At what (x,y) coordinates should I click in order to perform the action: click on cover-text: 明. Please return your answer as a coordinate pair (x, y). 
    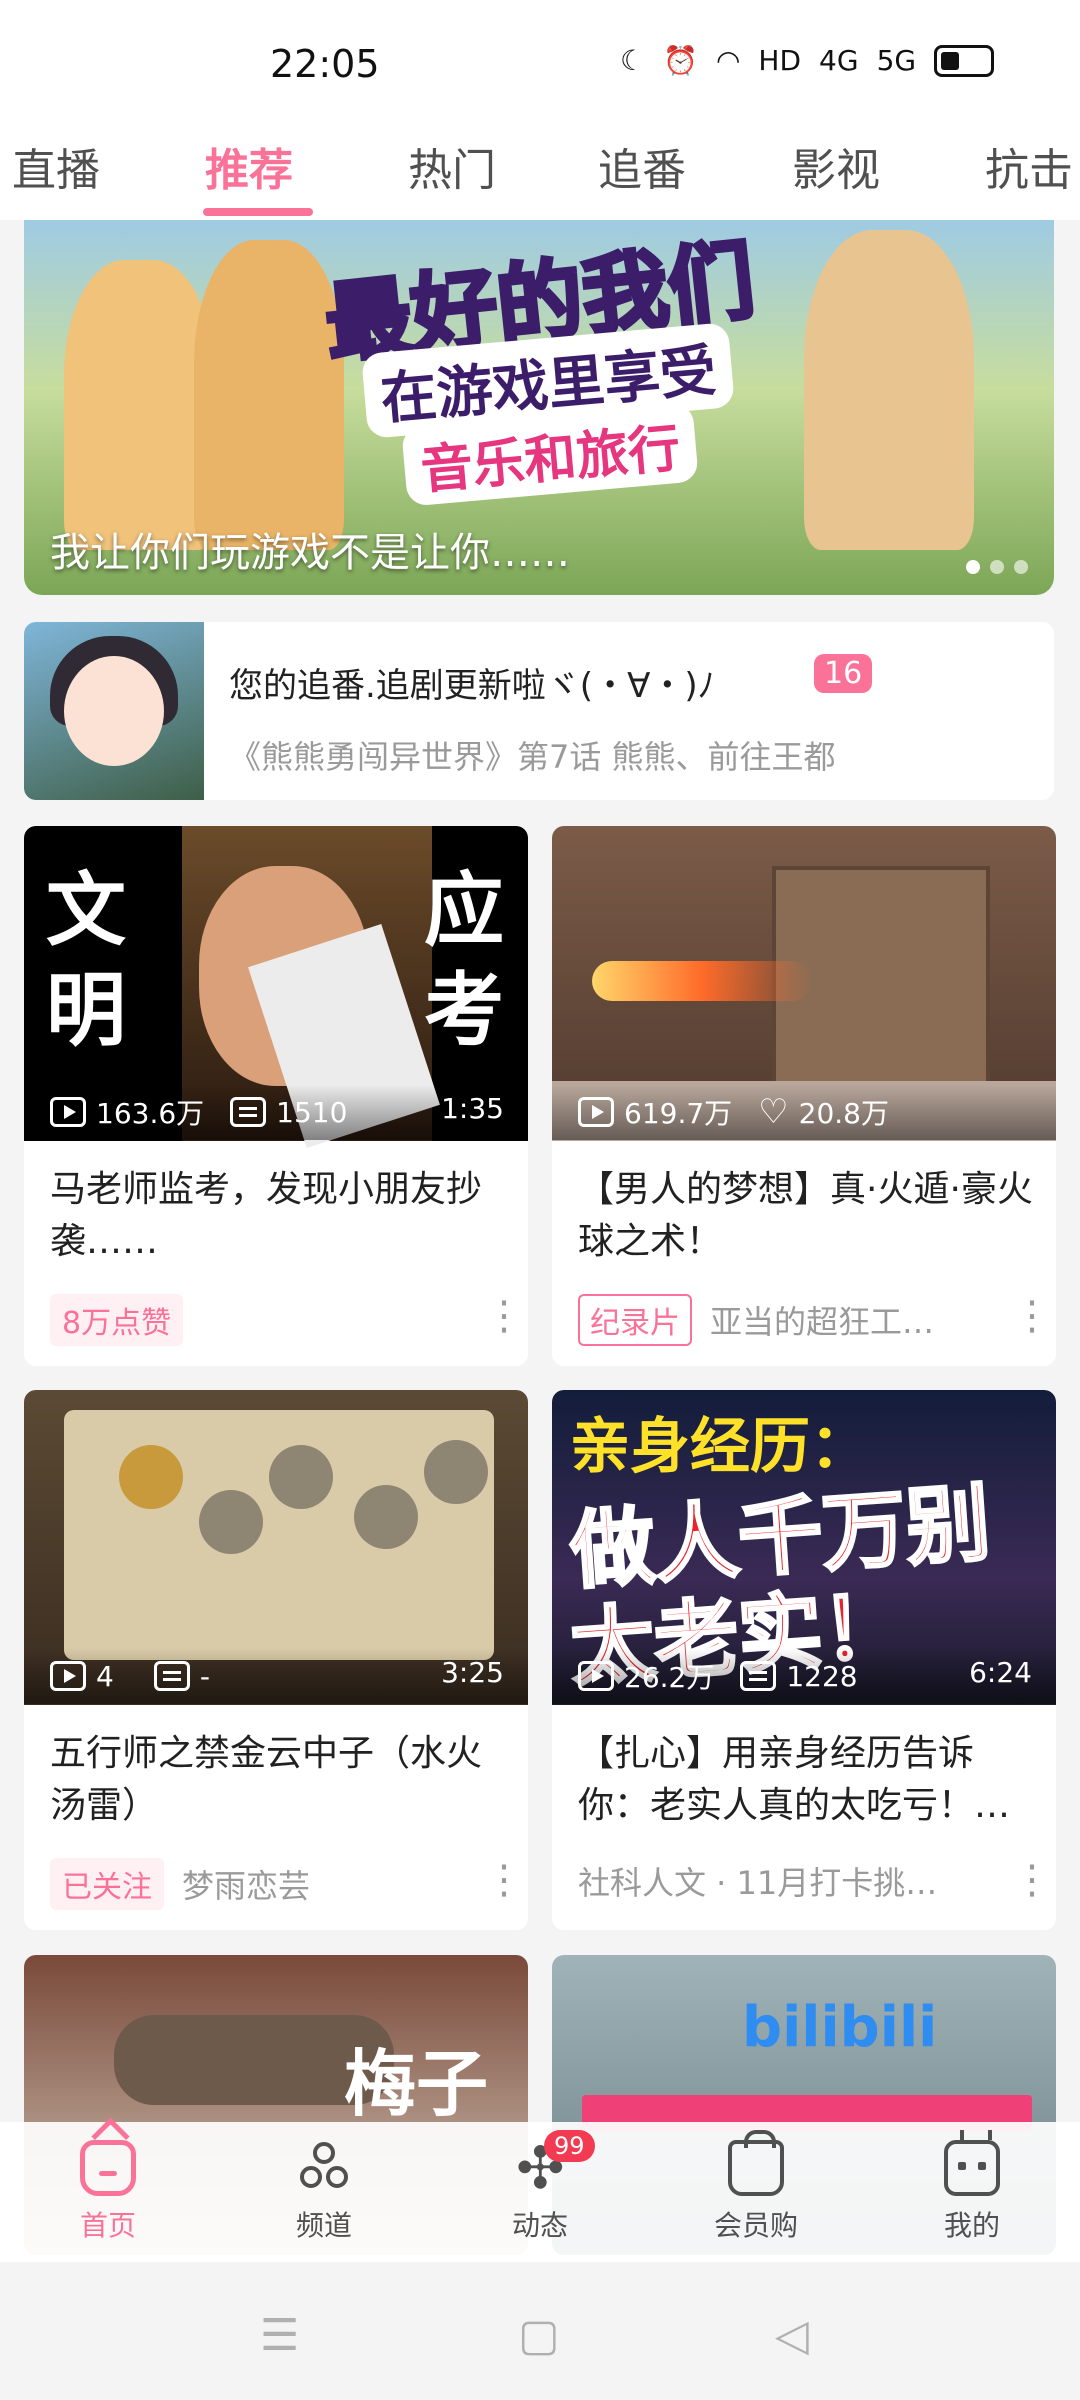
    Looking at the image, I should click on (86, 1010).